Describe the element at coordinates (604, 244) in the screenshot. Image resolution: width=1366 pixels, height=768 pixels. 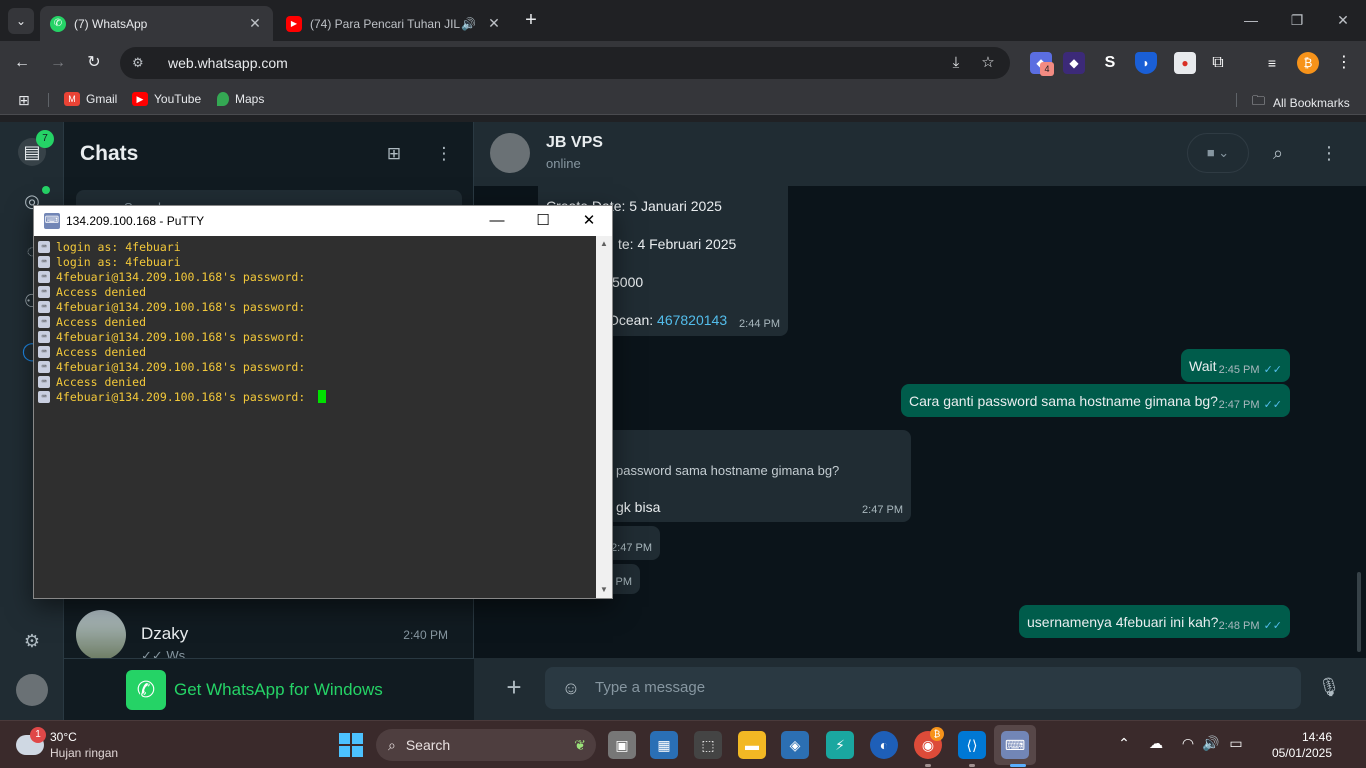
I see `scroll-up-icon: ▲` at that location.